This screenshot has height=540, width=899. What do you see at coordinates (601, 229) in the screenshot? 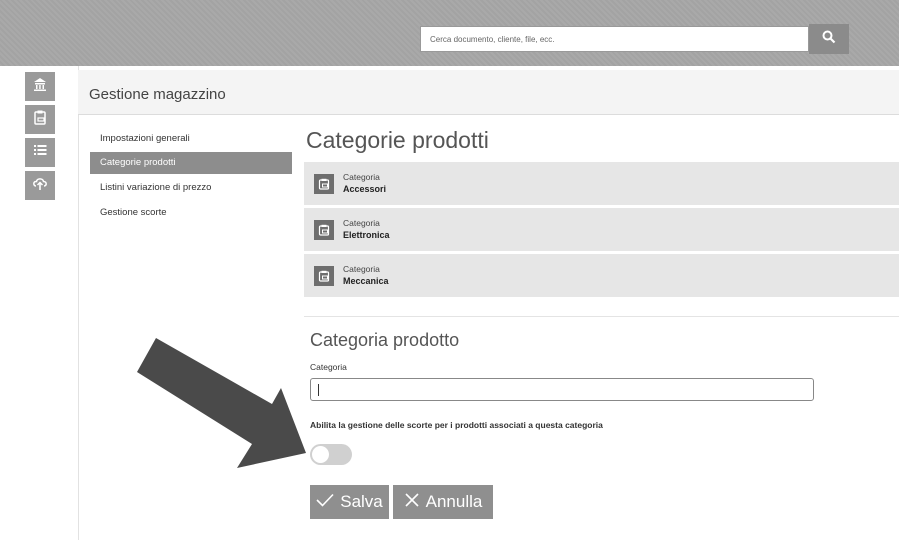
I see `category-row: Categoria Elettronica` at bounding box center [601, 229].